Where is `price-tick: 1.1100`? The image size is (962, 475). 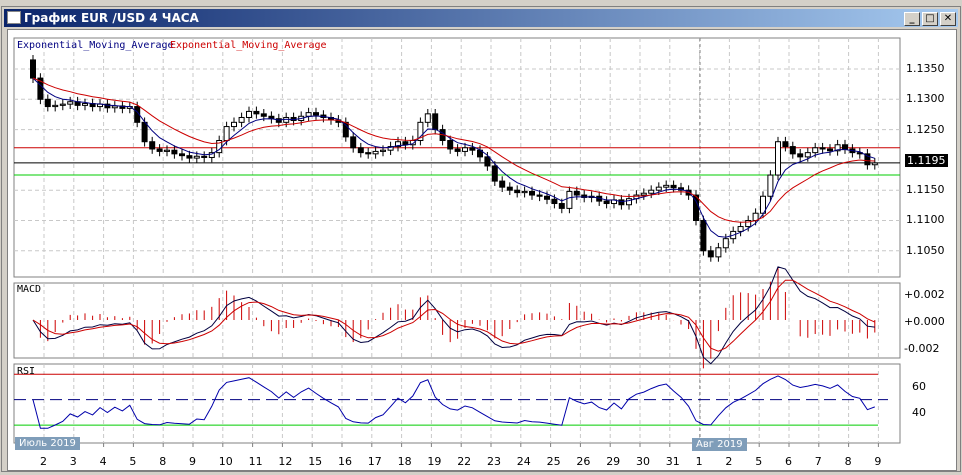
price-tick: 1.1100 is located at coordinates (925, 219).